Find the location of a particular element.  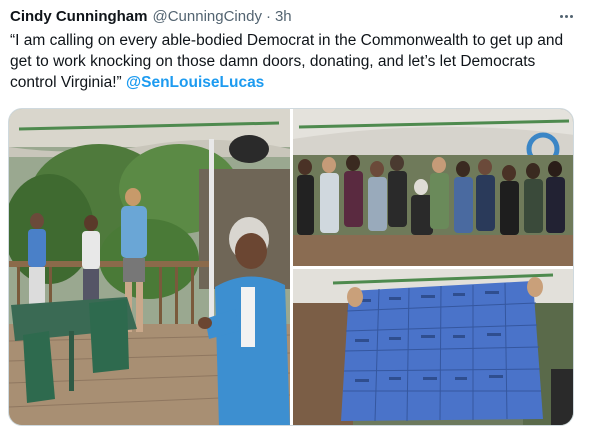

more-horizontal-icon is located at coordinates (566, 16).